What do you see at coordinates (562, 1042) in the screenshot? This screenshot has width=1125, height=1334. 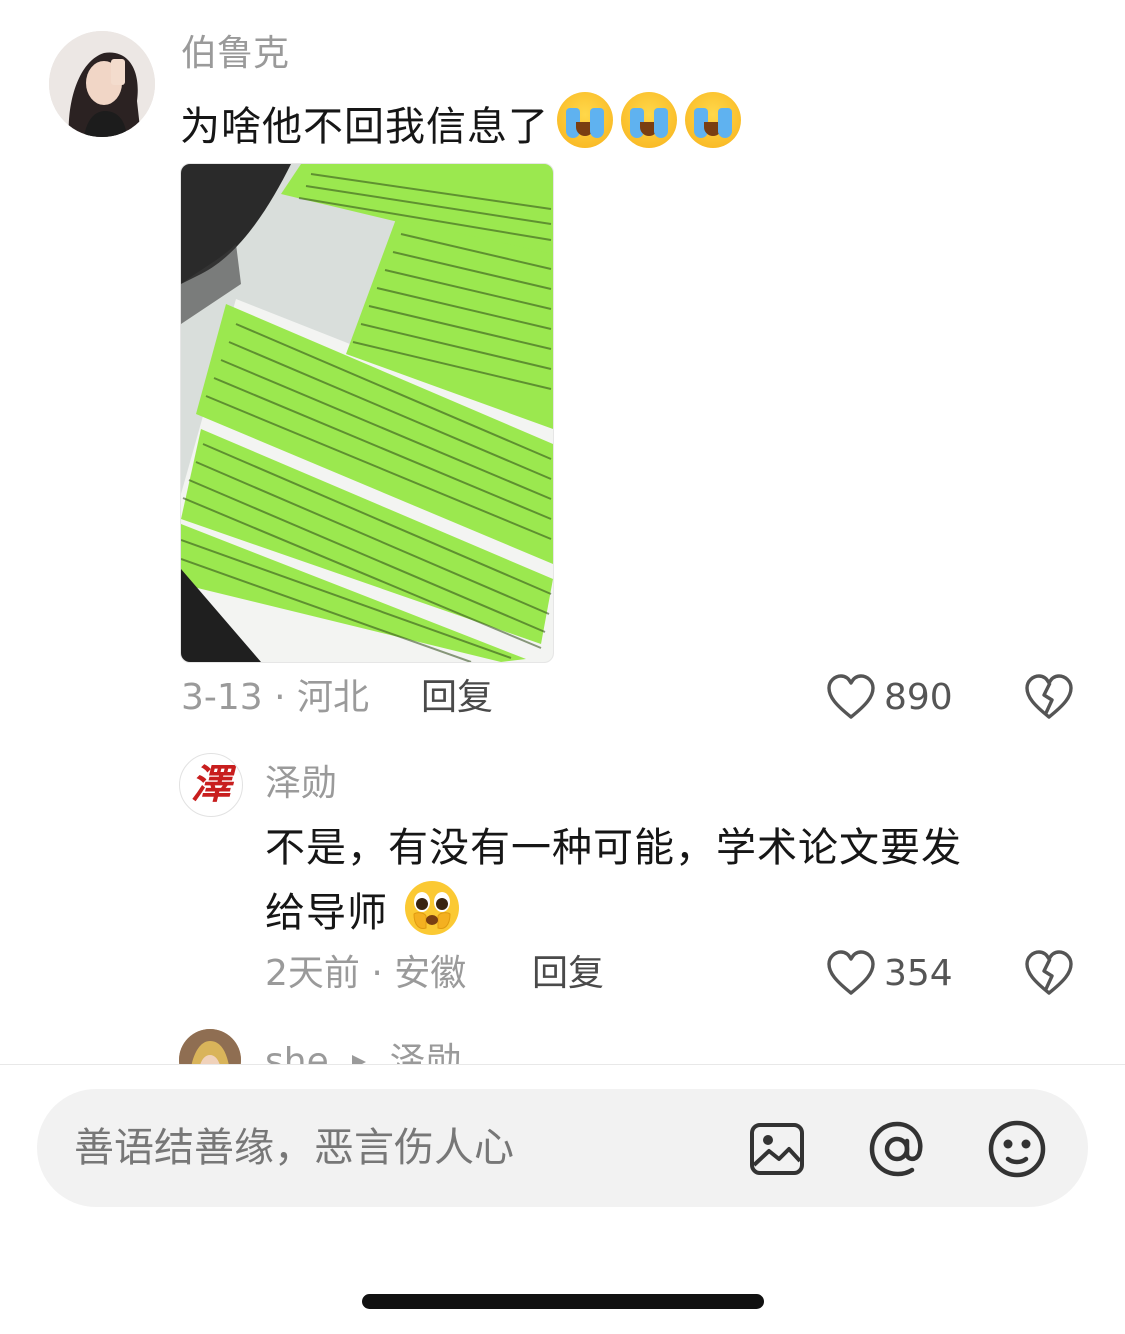 I see `comment-partial: she 泽勋` at bounding box center [562, 1042].